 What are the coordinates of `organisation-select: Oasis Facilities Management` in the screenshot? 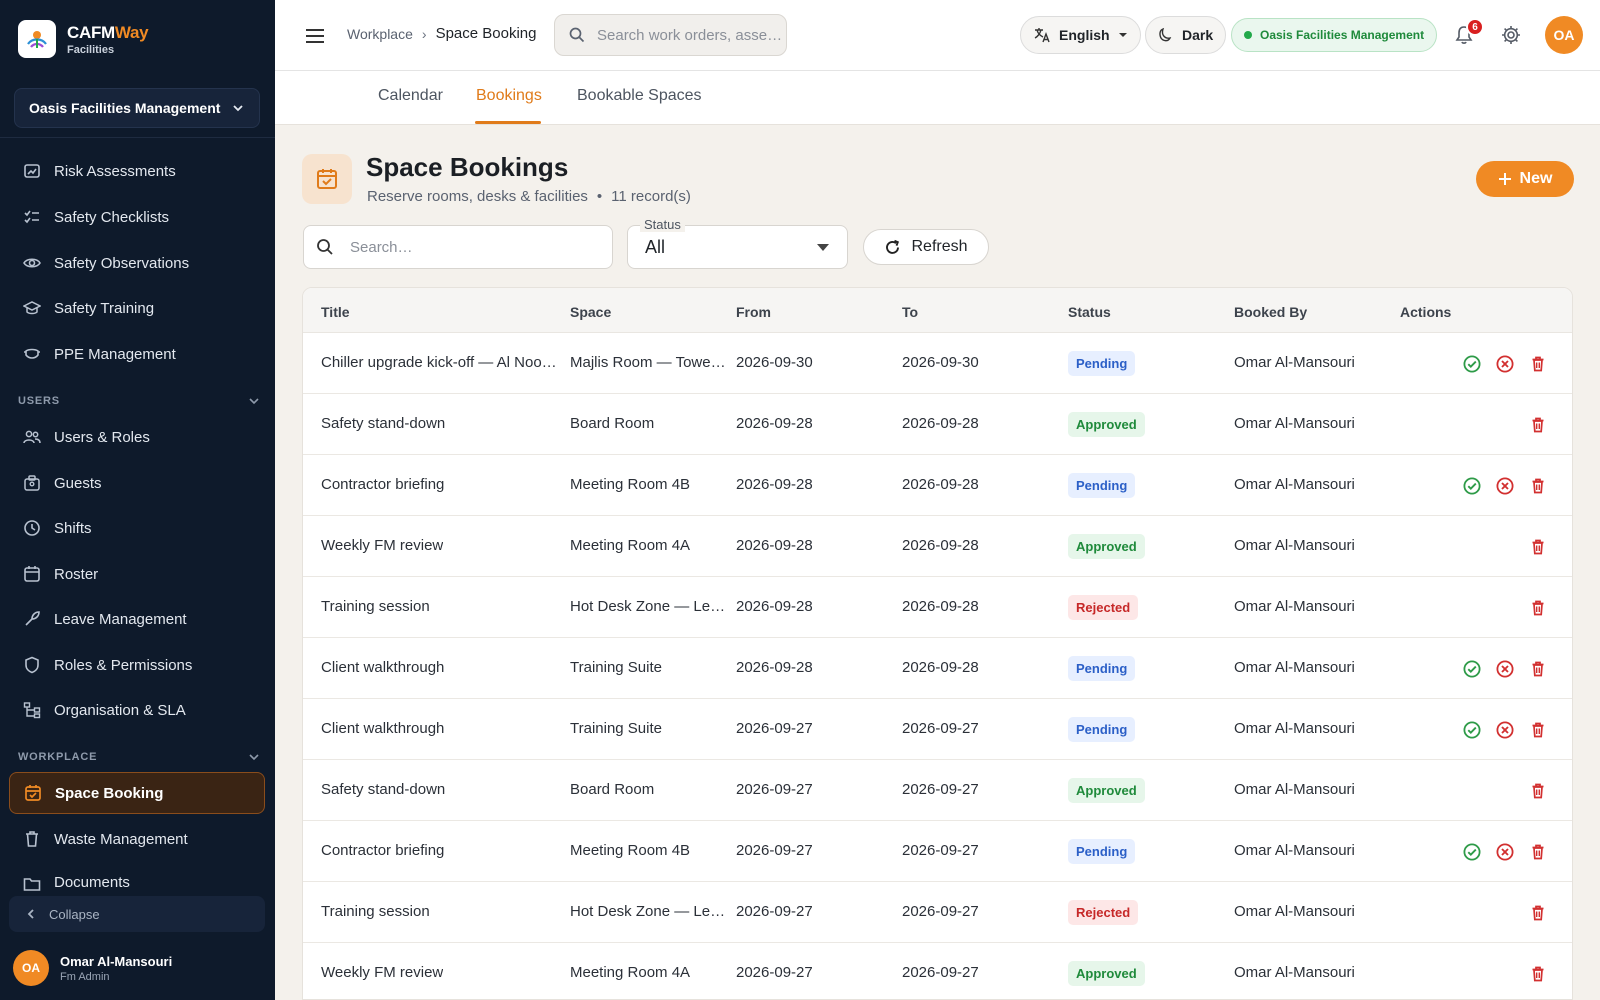 It's located at (137, 108).